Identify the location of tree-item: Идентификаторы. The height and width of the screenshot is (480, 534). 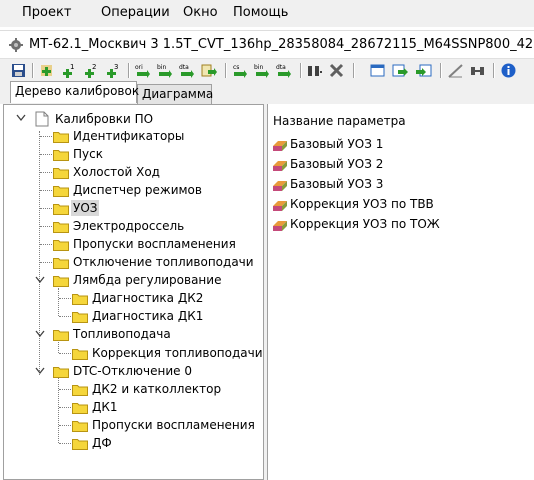
(128, 136).